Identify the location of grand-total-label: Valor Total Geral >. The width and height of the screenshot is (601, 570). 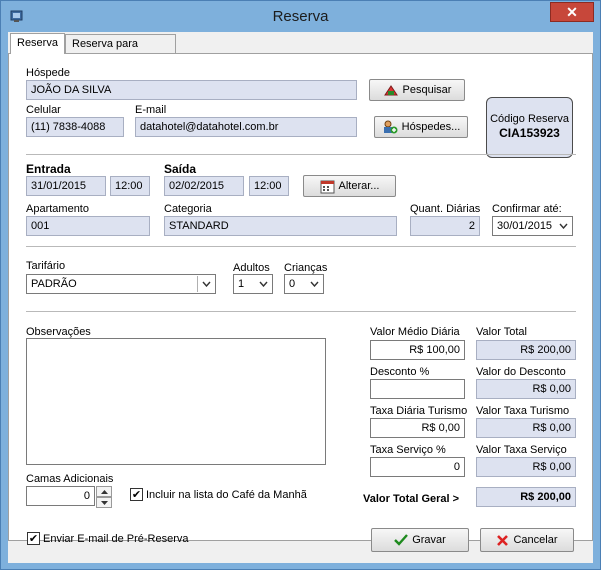
(411, 499).